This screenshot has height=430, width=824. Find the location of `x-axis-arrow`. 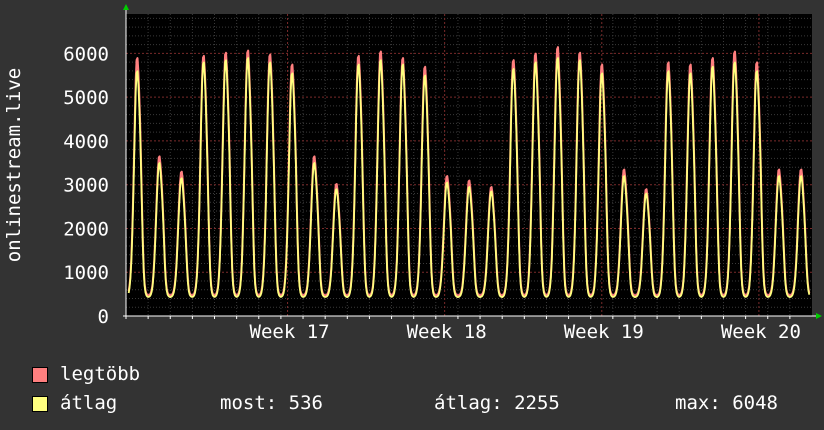

x-axis-arrow is located at coordinates (819, 316).